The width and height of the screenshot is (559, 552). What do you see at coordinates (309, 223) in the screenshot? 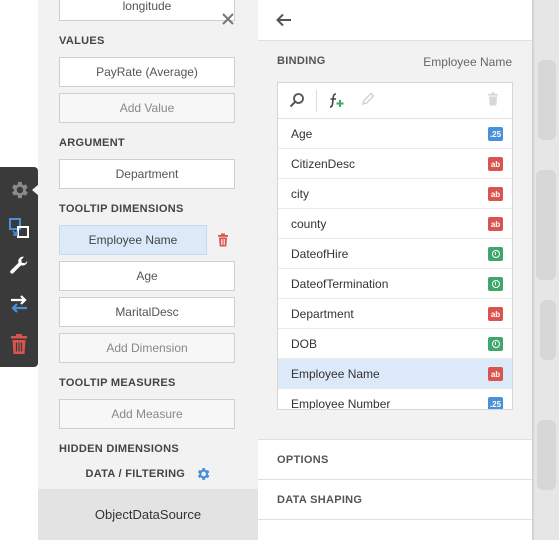
I see `field-name: county` at bounding box center [309, 223].